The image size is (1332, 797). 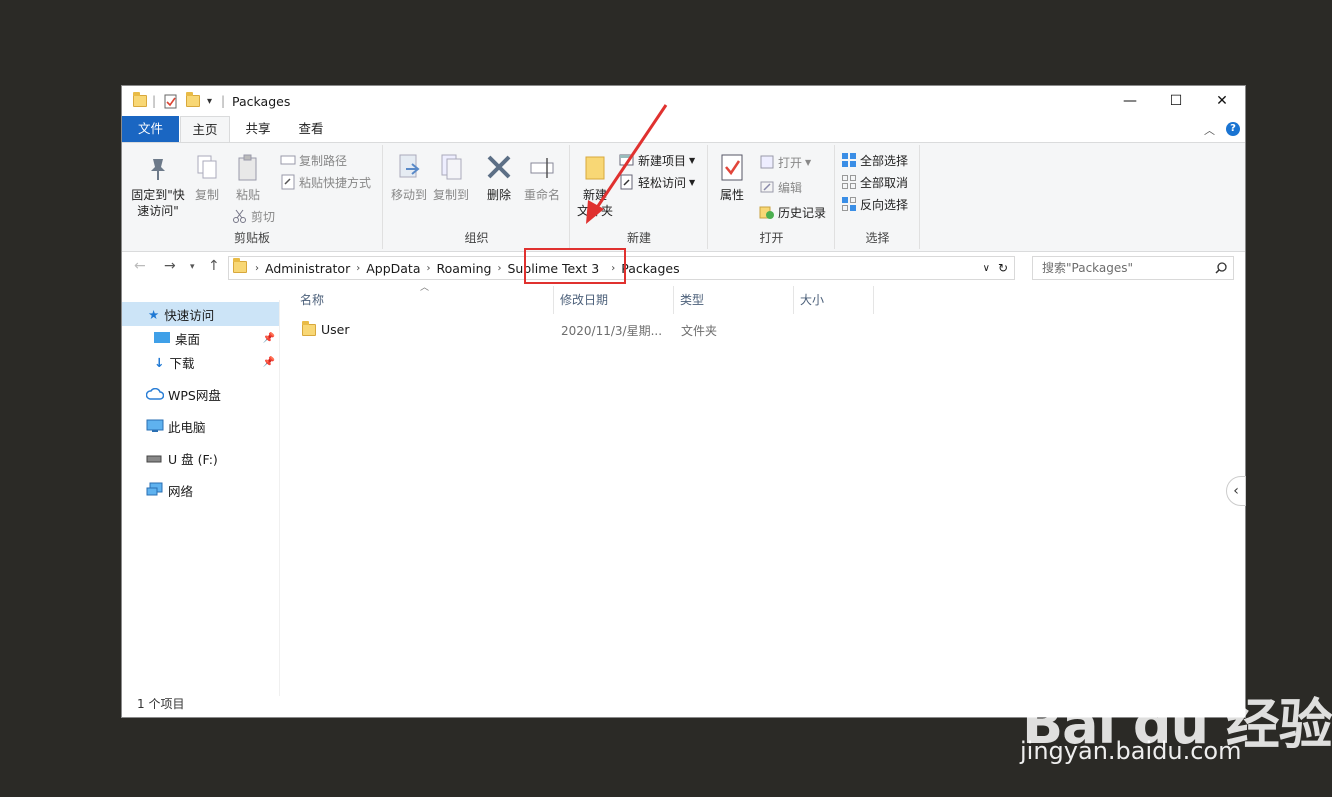 What do you see at coordinates (732, 168) in the screenshot?
I see `properties-icon` at bounding box center [732, 168].